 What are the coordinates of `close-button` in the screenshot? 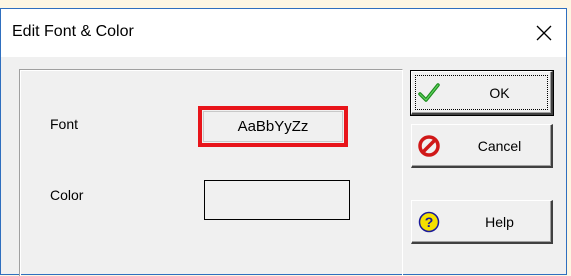 It's located at (544, 33).